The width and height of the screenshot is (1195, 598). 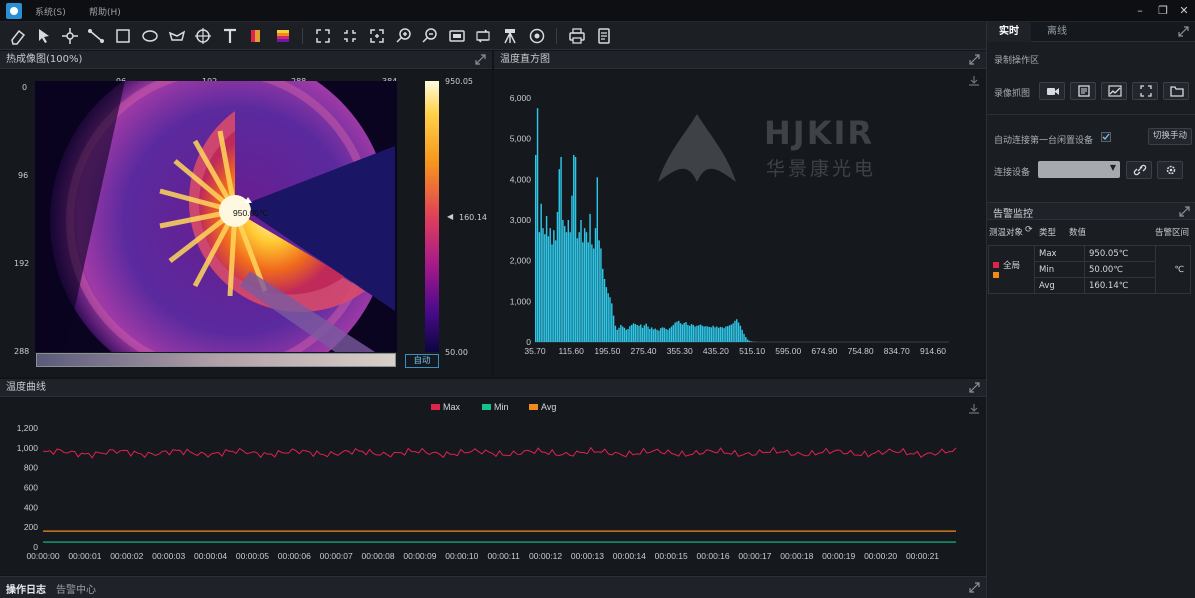 I want to click on select-cursor-icon, so click(x=44, y=36).